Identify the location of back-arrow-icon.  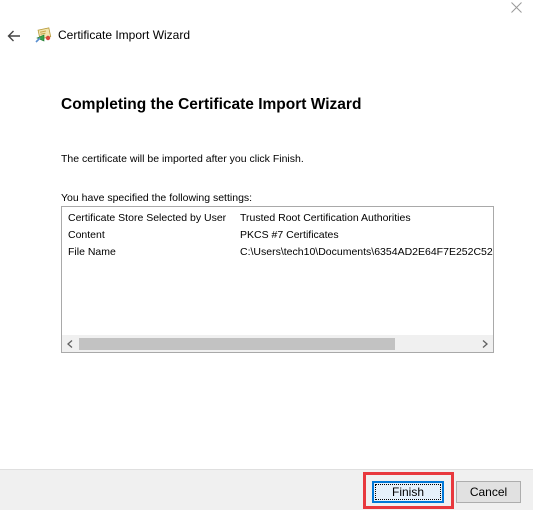
(13, 36).